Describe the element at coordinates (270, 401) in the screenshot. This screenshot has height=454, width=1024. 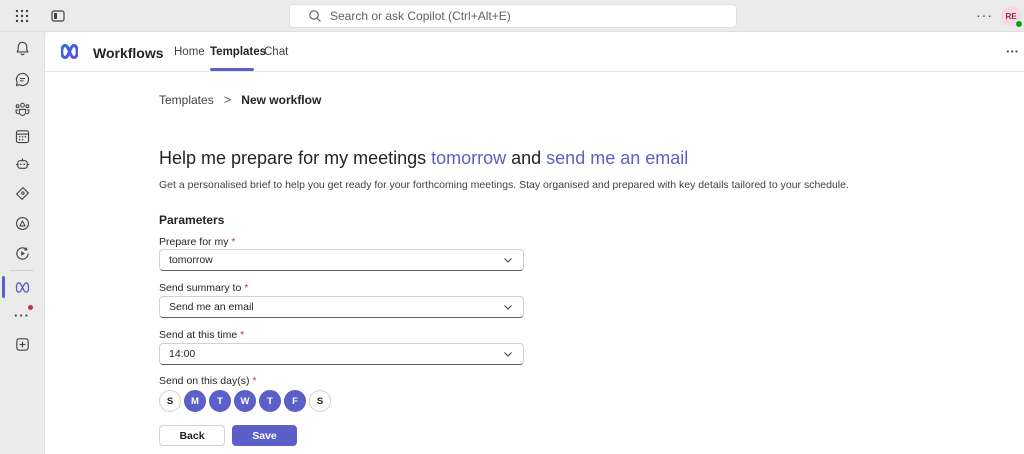
I see `day-toggle-thursday: T` at that location.